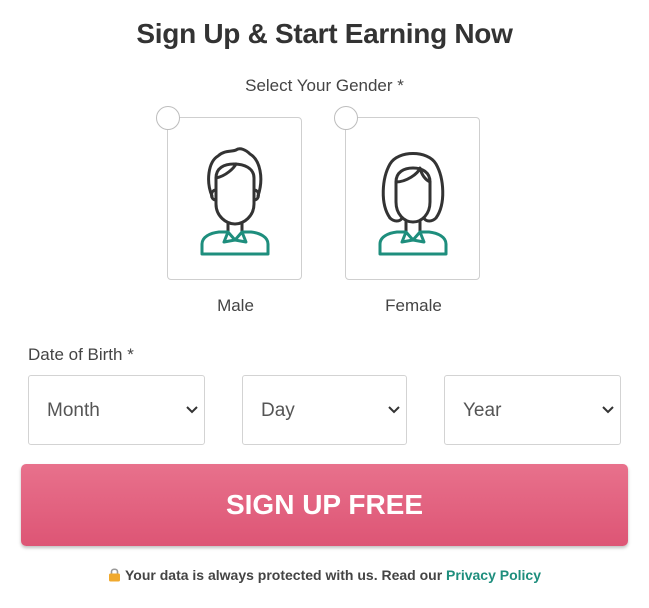 This screenshot has height=608, width=649. Describe the element at coordinates (346, 118) in the screenshot. I see `female-radio` at that location.